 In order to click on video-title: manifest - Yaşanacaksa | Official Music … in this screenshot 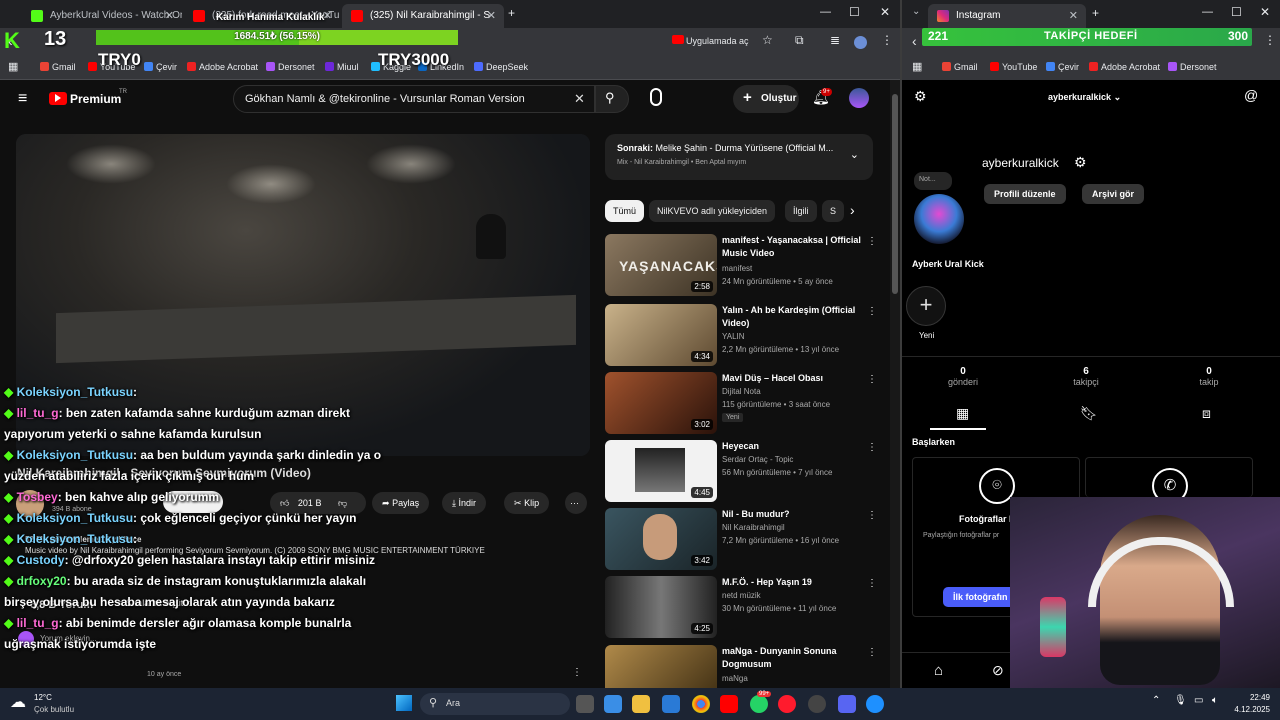, I will do `click(793, 247)`.